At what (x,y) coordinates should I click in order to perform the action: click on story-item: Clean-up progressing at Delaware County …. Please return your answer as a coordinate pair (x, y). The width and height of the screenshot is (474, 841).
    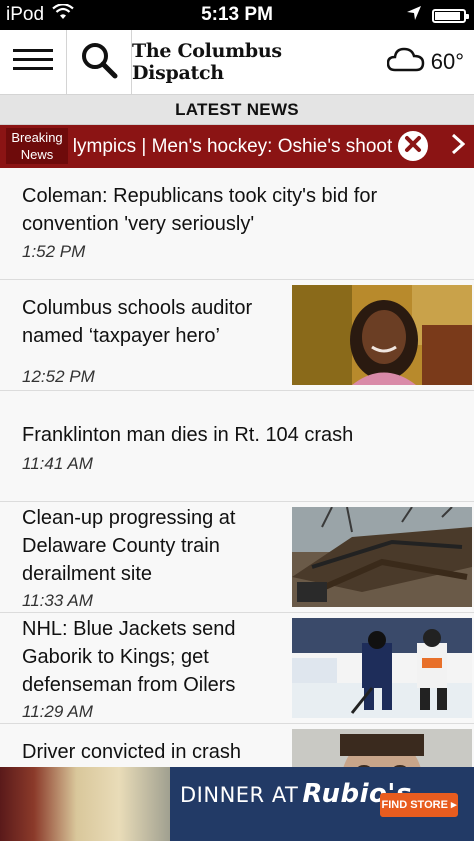
    Looking at the image, I should click on (237, 556).